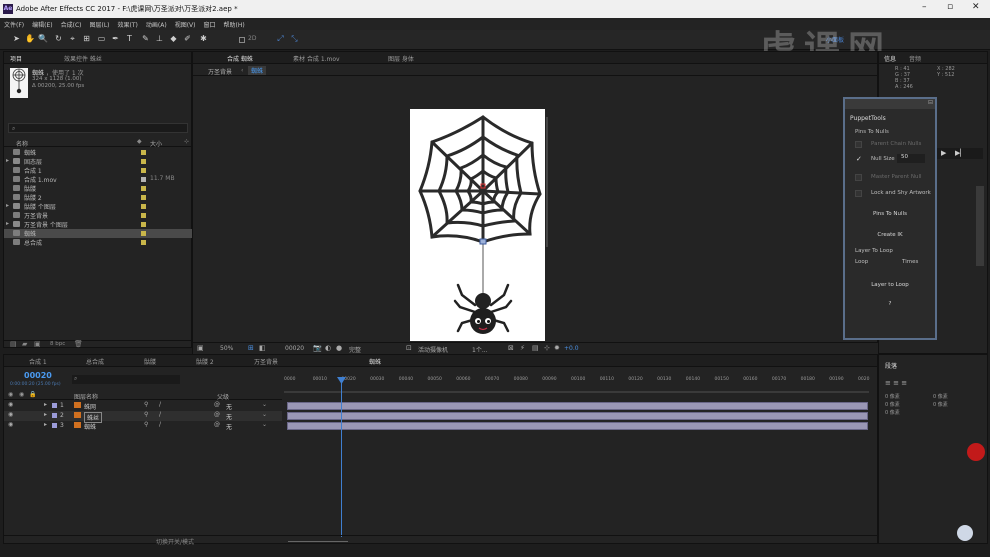  I want to click on mask-tool-icon: ▭, so click(101, 38).